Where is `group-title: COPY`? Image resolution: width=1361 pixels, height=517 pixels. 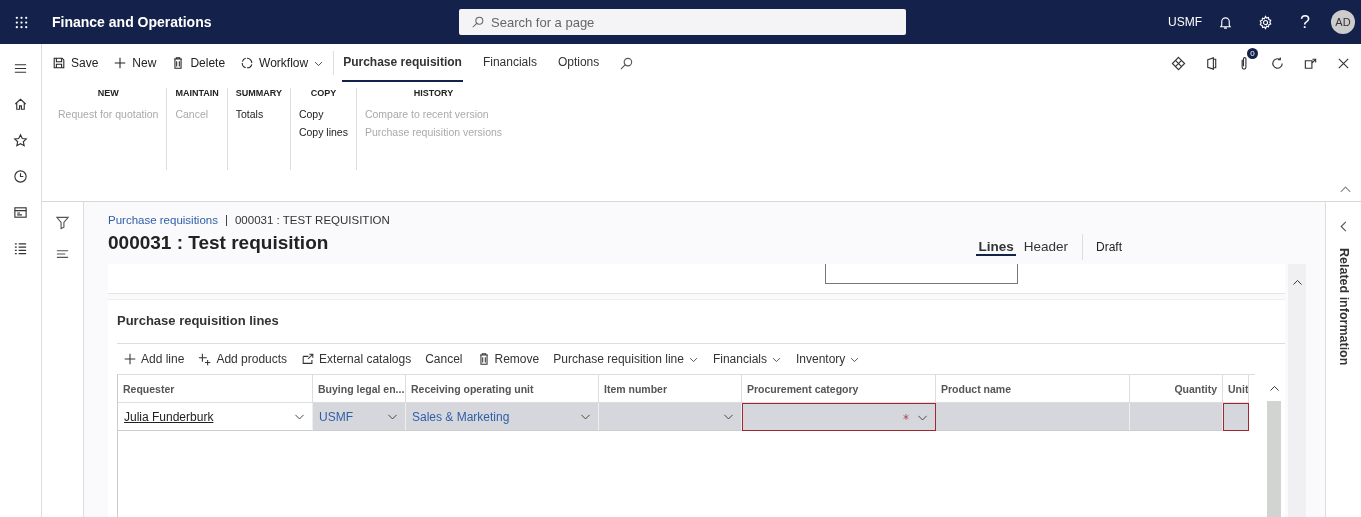
group-title: COPY is located at coordinates (323, 93).